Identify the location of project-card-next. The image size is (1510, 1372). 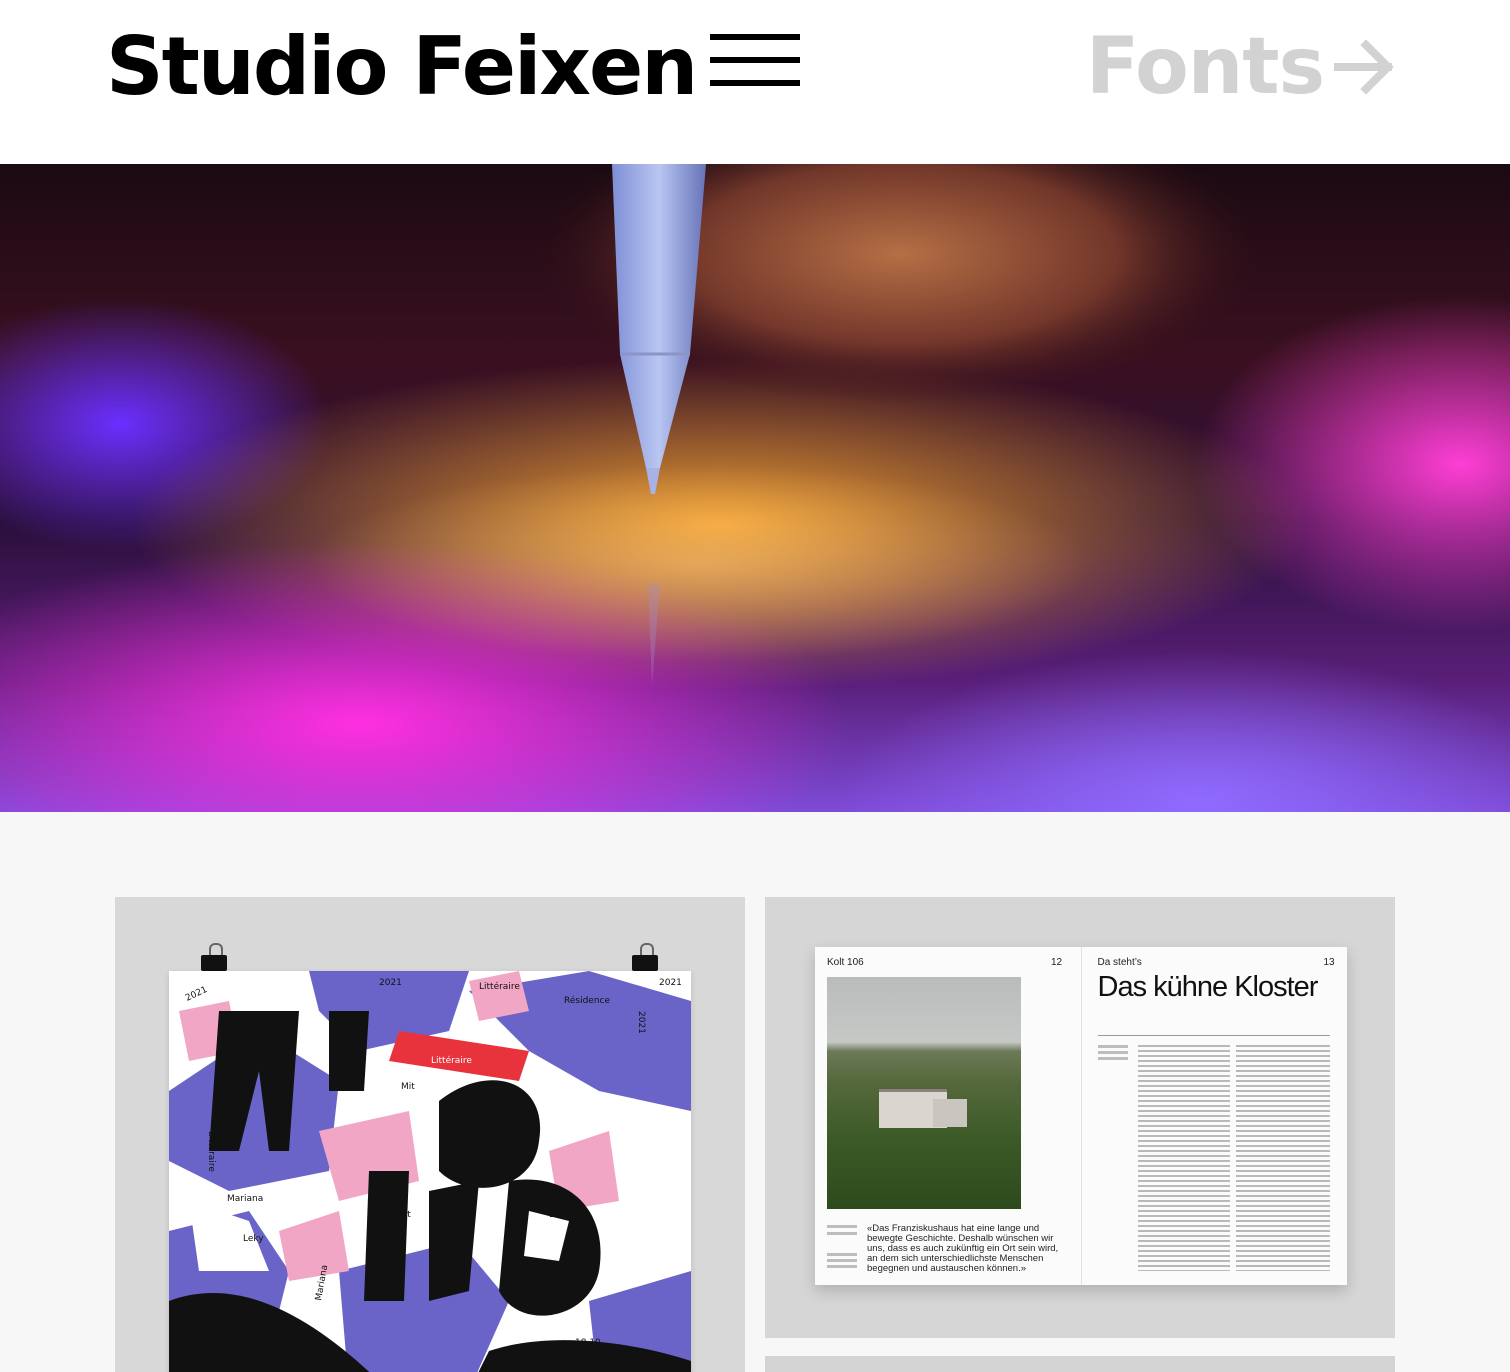
(1080, 1364).